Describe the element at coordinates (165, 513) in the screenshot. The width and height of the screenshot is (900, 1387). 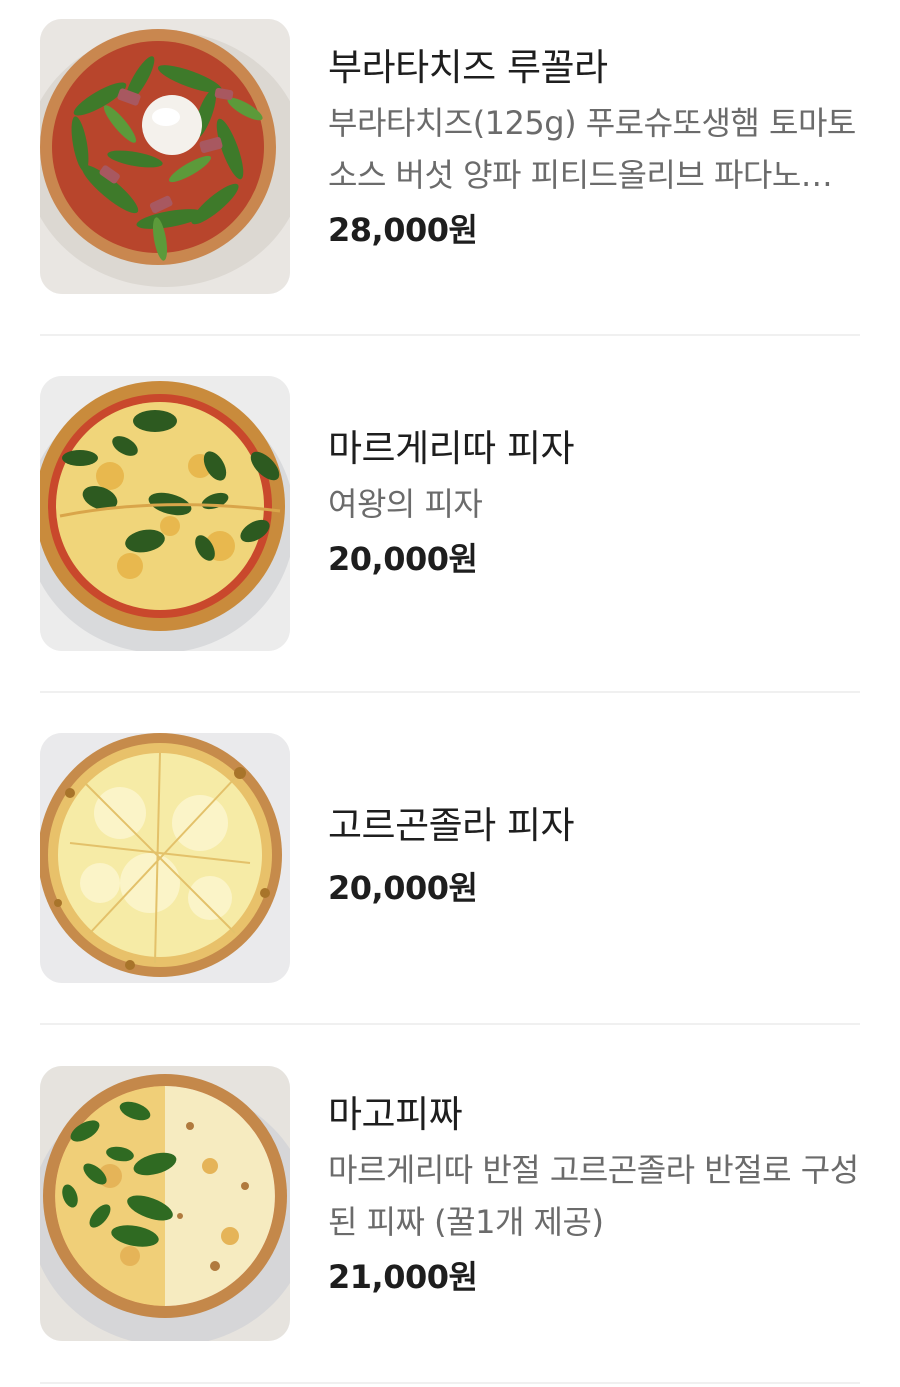
I see `margherita-pizza-photo` at that location.